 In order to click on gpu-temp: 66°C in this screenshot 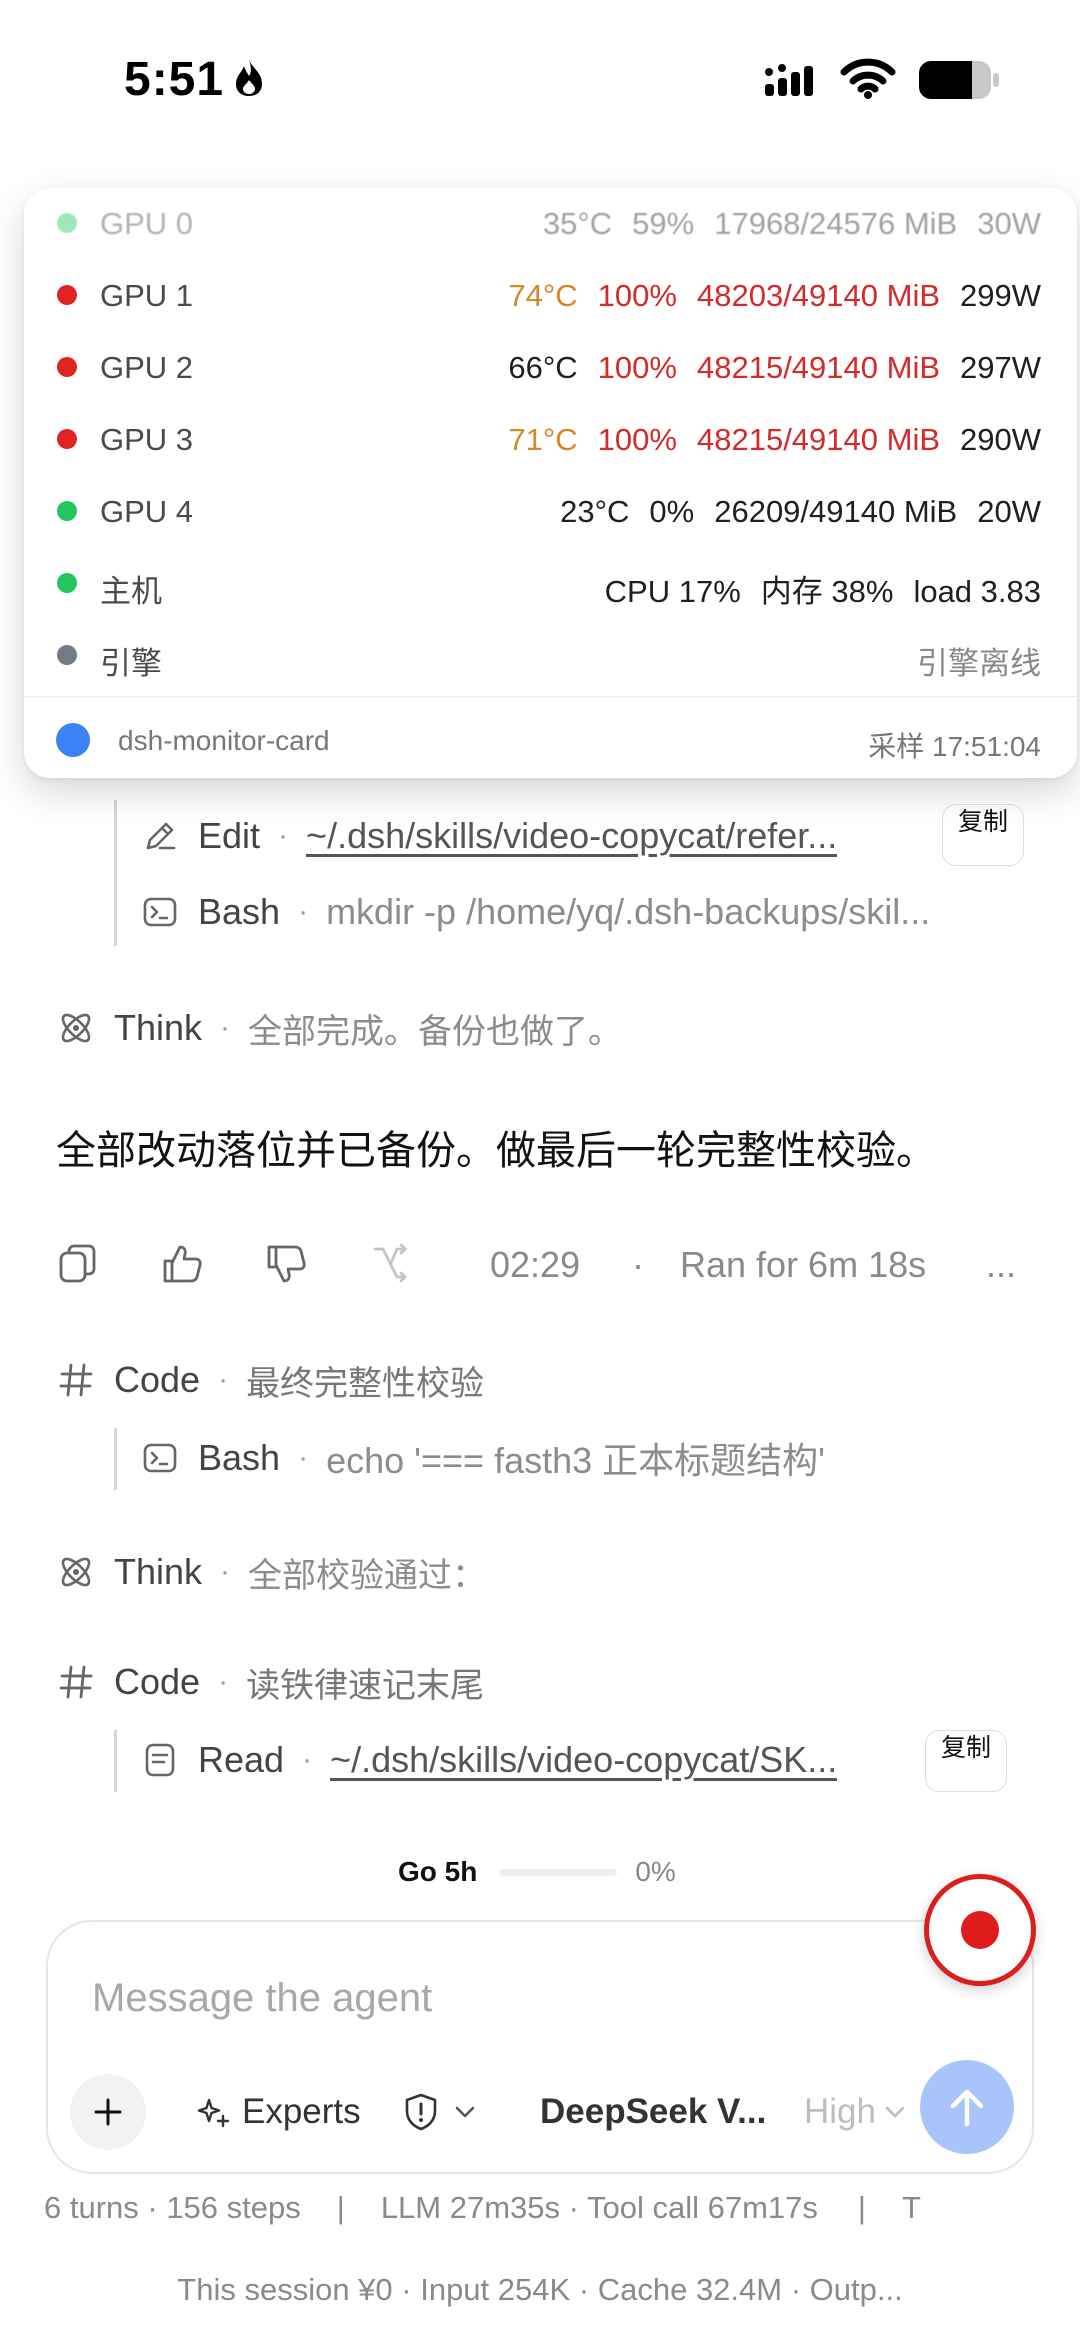, I will do `click(543, 367)`.